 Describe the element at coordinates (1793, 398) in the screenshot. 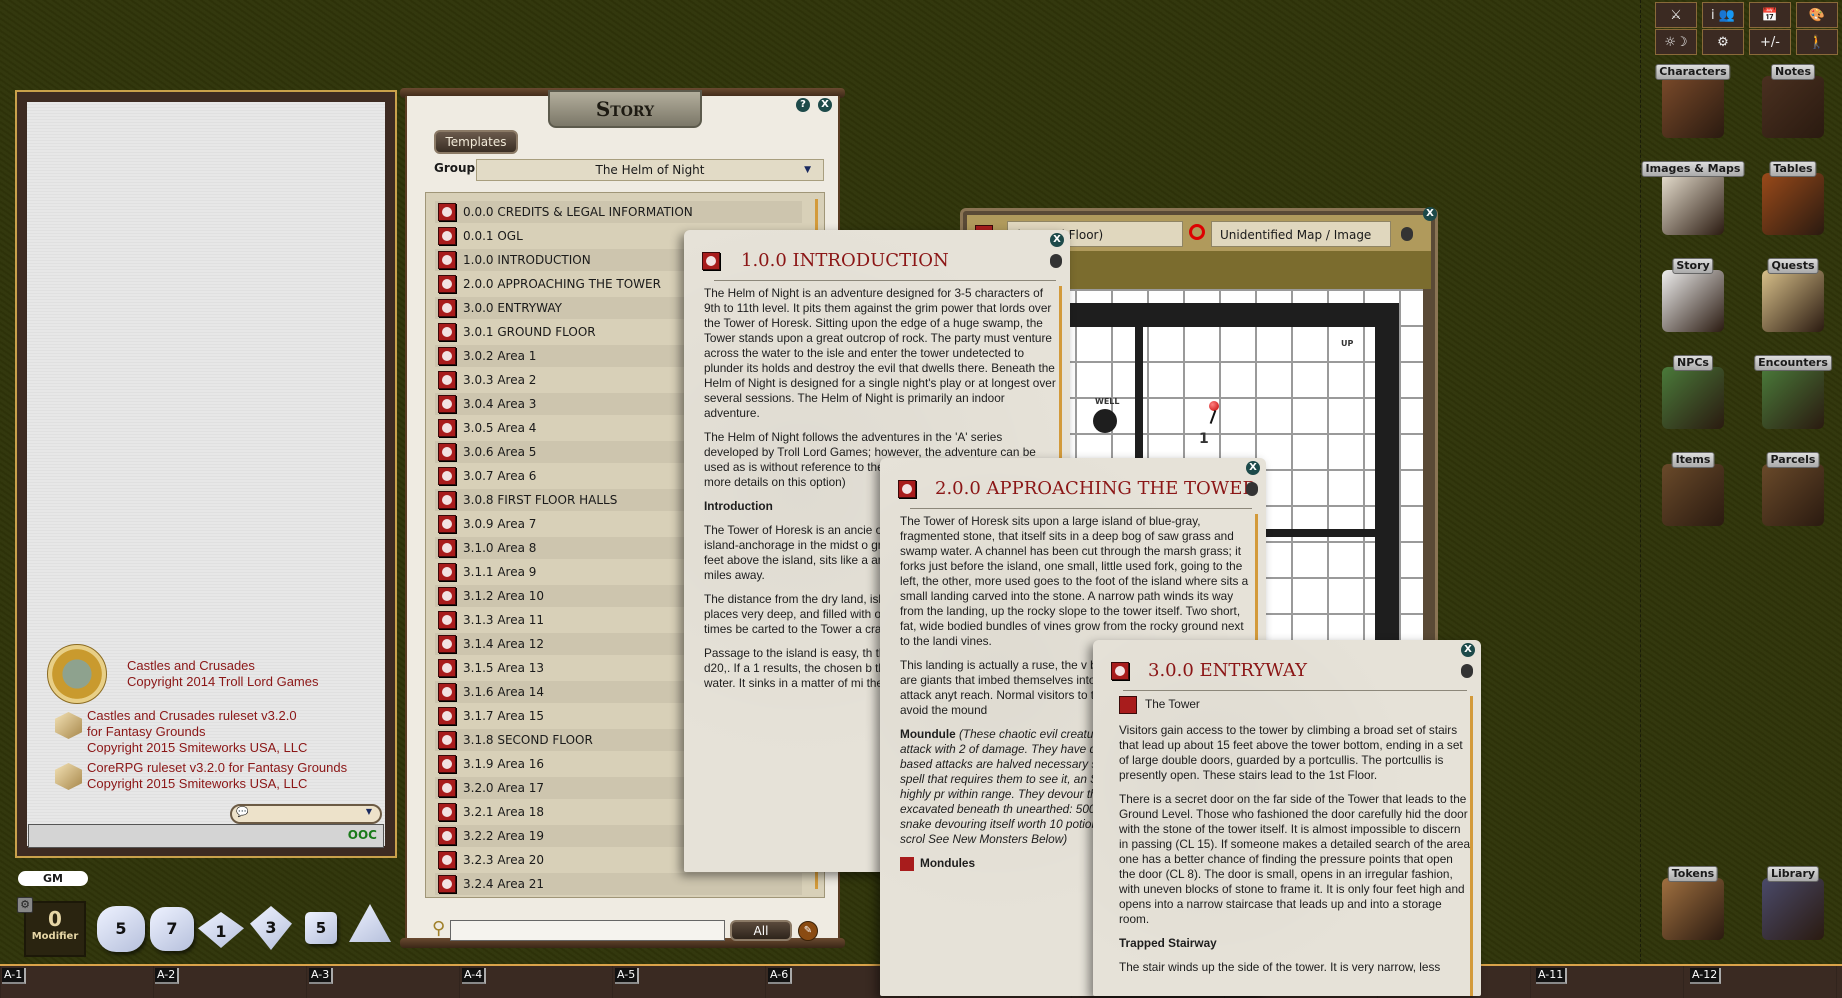

I see `sidebar-item-encounters: Encounters` at that location.